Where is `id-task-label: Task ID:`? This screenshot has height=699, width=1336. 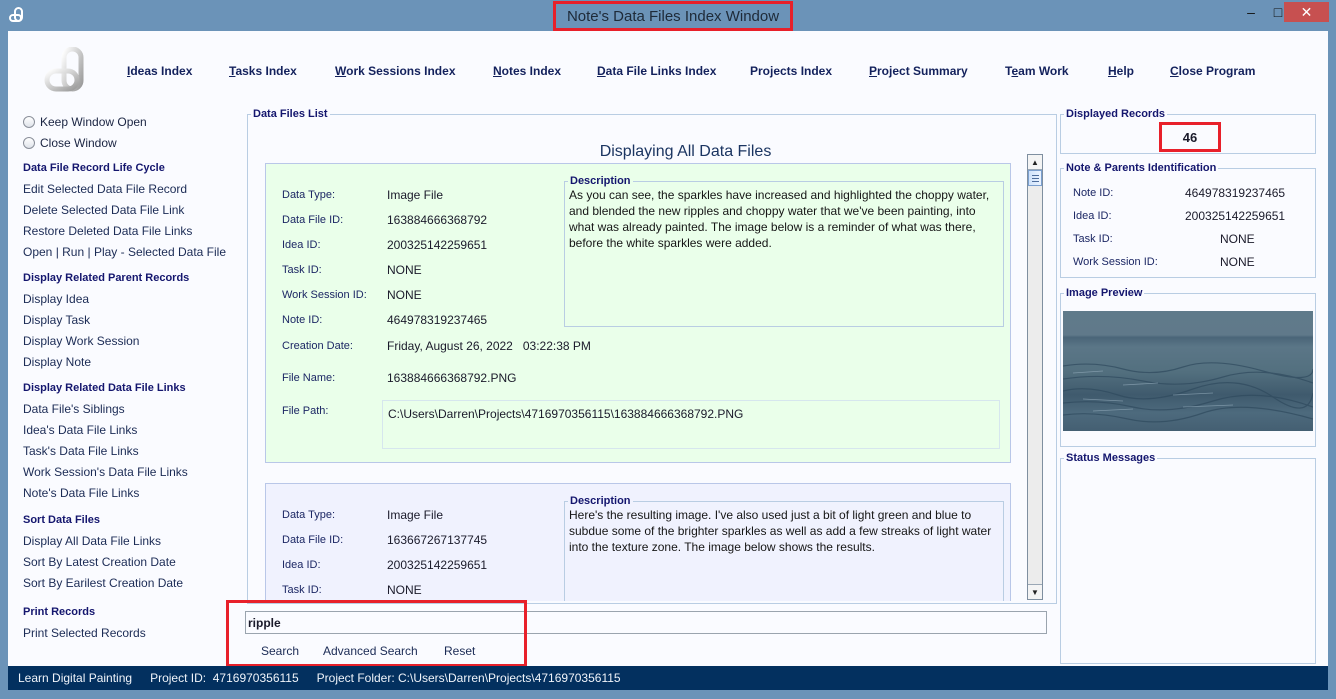
id-task-label: Task ID: is located at coordinates (1093, 239).